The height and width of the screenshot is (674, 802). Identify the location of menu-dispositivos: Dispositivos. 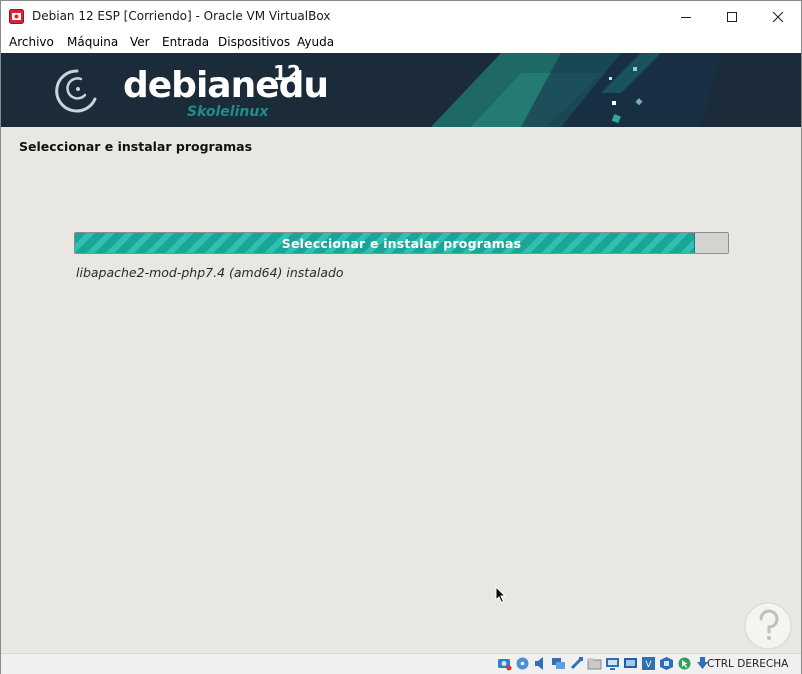
(254, 42).